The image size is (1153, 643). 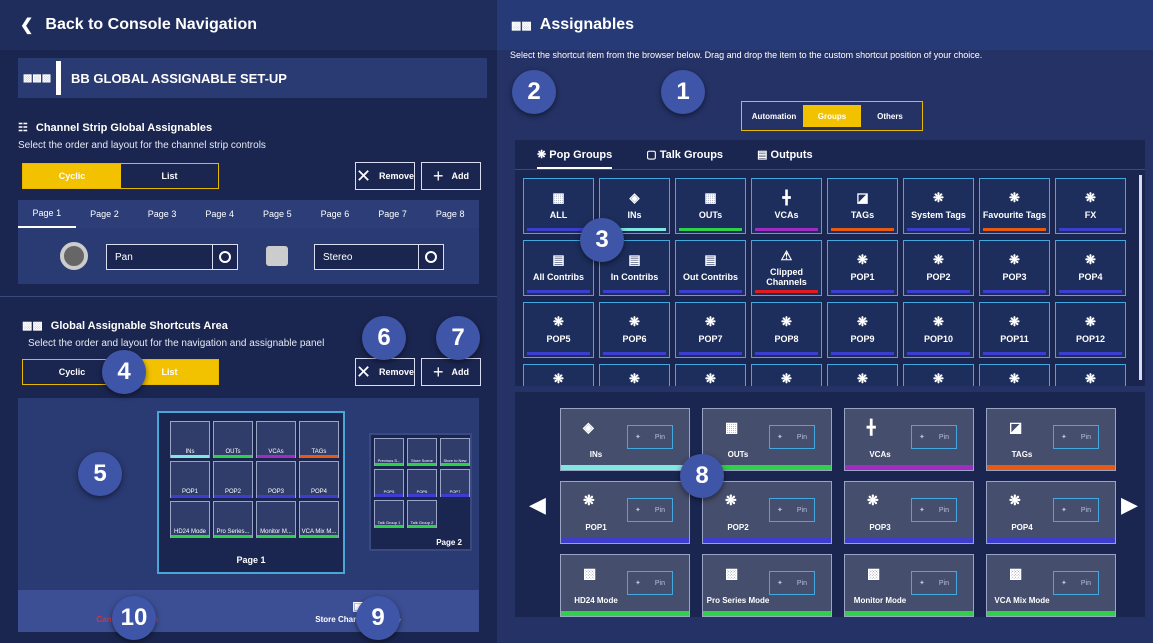 I want to click on tab-page-7: Page 7, so click(x=393, y=214).